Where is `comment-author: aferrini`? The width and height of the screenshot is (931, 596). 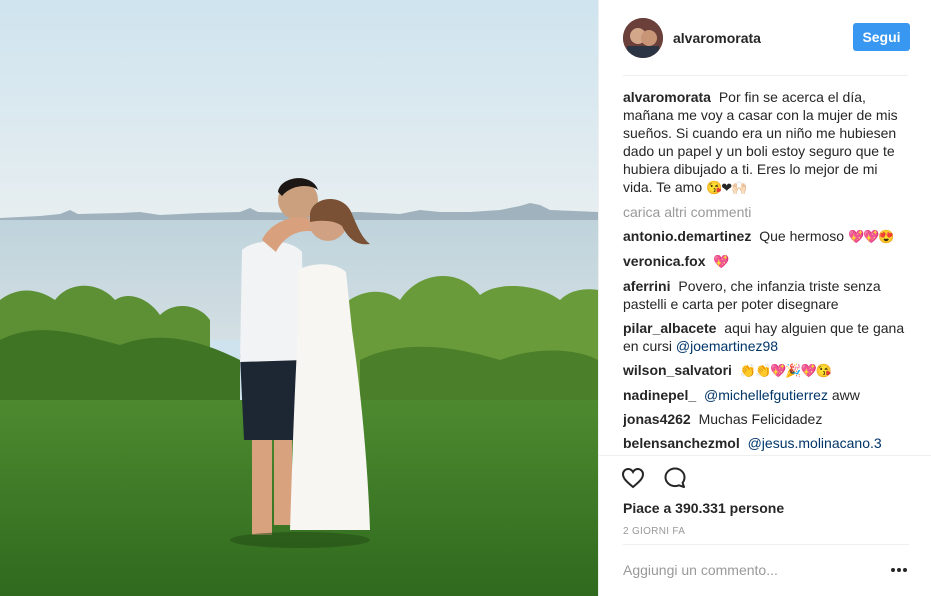 comment-author: aferrini is located at coordinates (646, 286).